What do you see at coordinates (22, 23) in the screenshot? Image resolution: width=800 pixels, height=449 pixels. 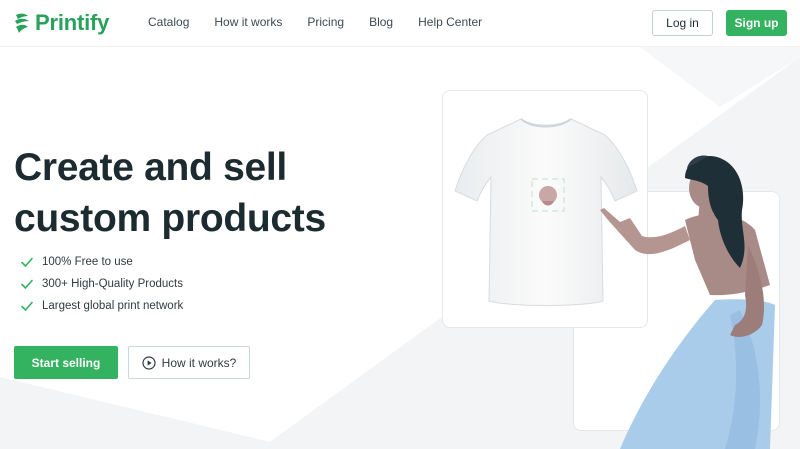 I see `printify-logo-icon` at bounding box center [22, 23].